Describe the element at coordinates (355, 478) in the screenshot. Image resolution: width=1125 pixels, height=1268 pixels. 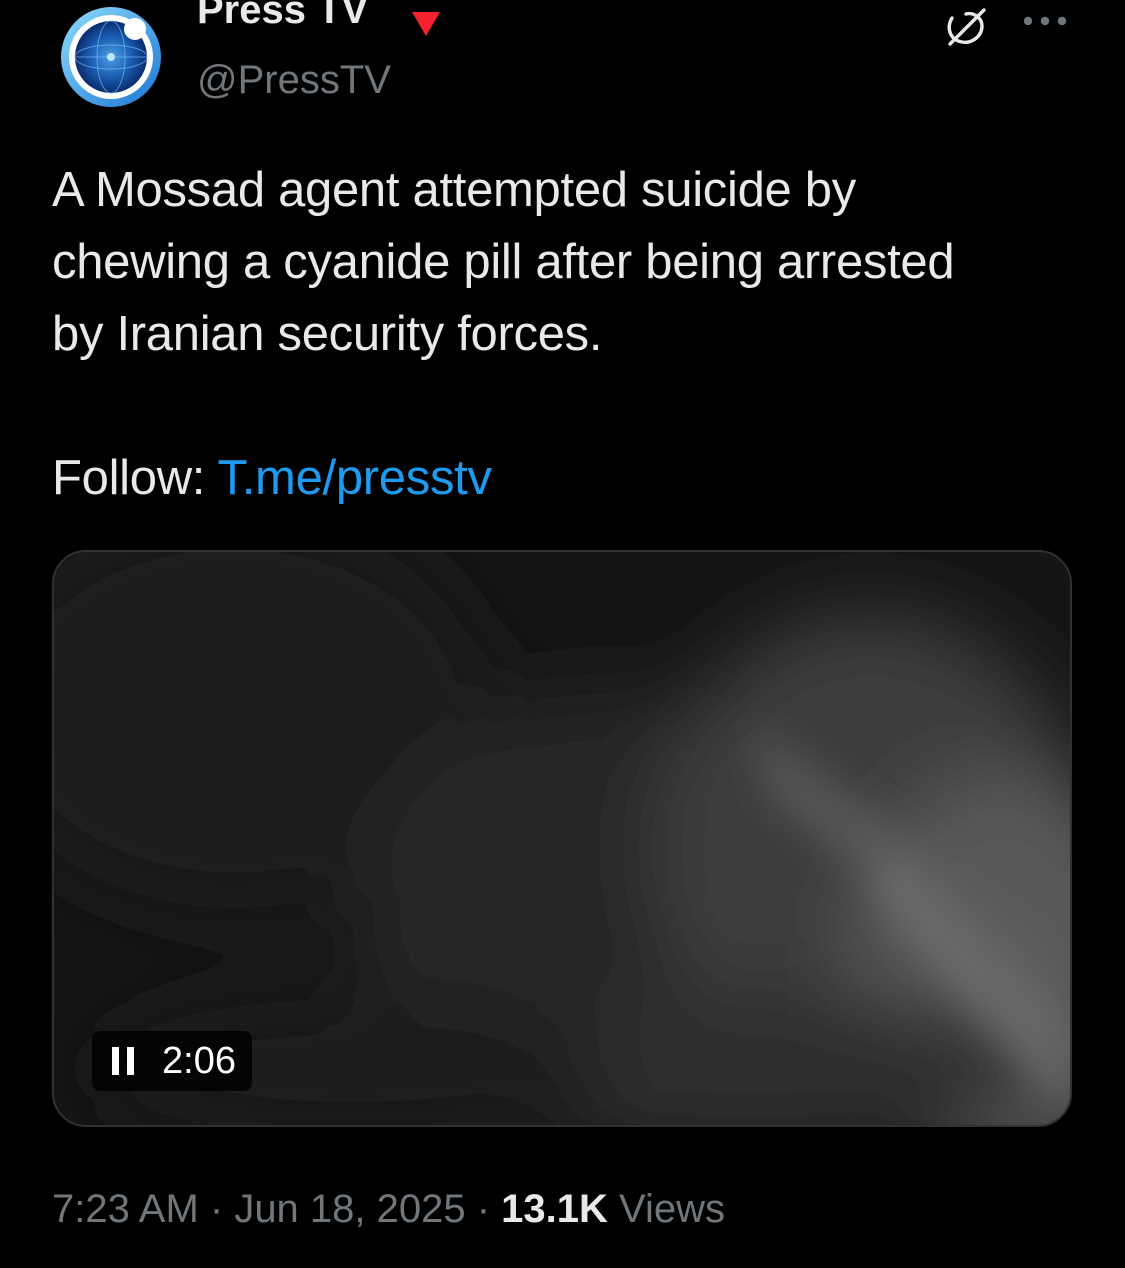
I see `telegram-link: T.me/presstv` at that location.